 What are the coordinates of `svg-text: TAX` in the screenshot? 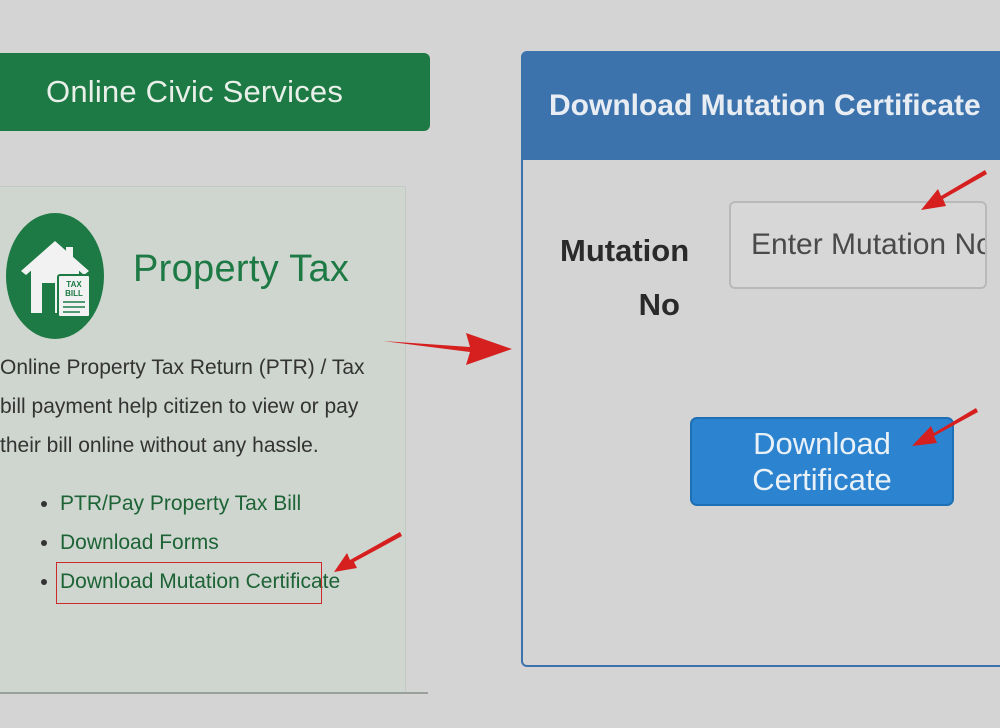 It's located at (74, 284).